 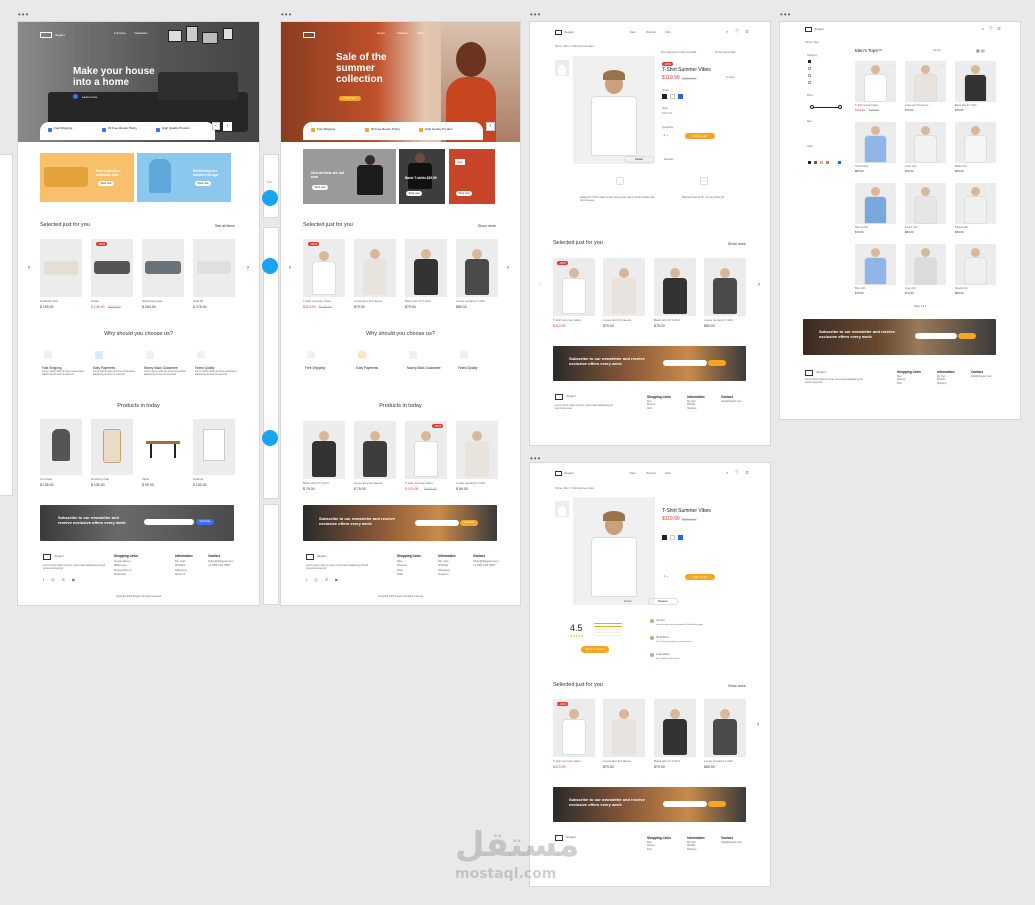 I want to click on product-name: Blue shirt, so click(x=860, y=288).